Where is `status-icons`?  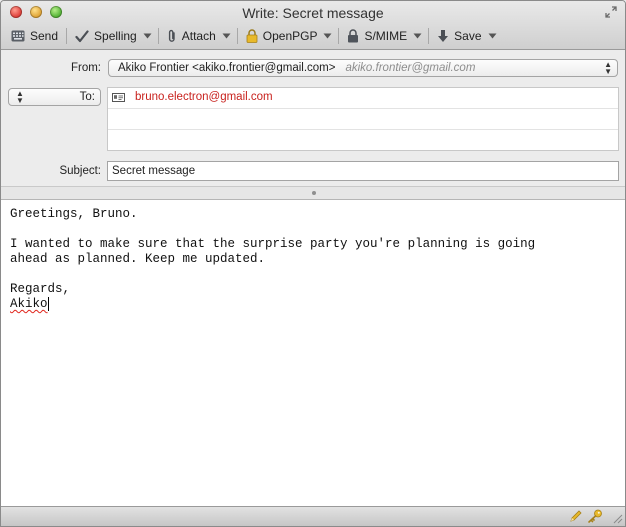
status-icons is located at coordinates (586, 516).